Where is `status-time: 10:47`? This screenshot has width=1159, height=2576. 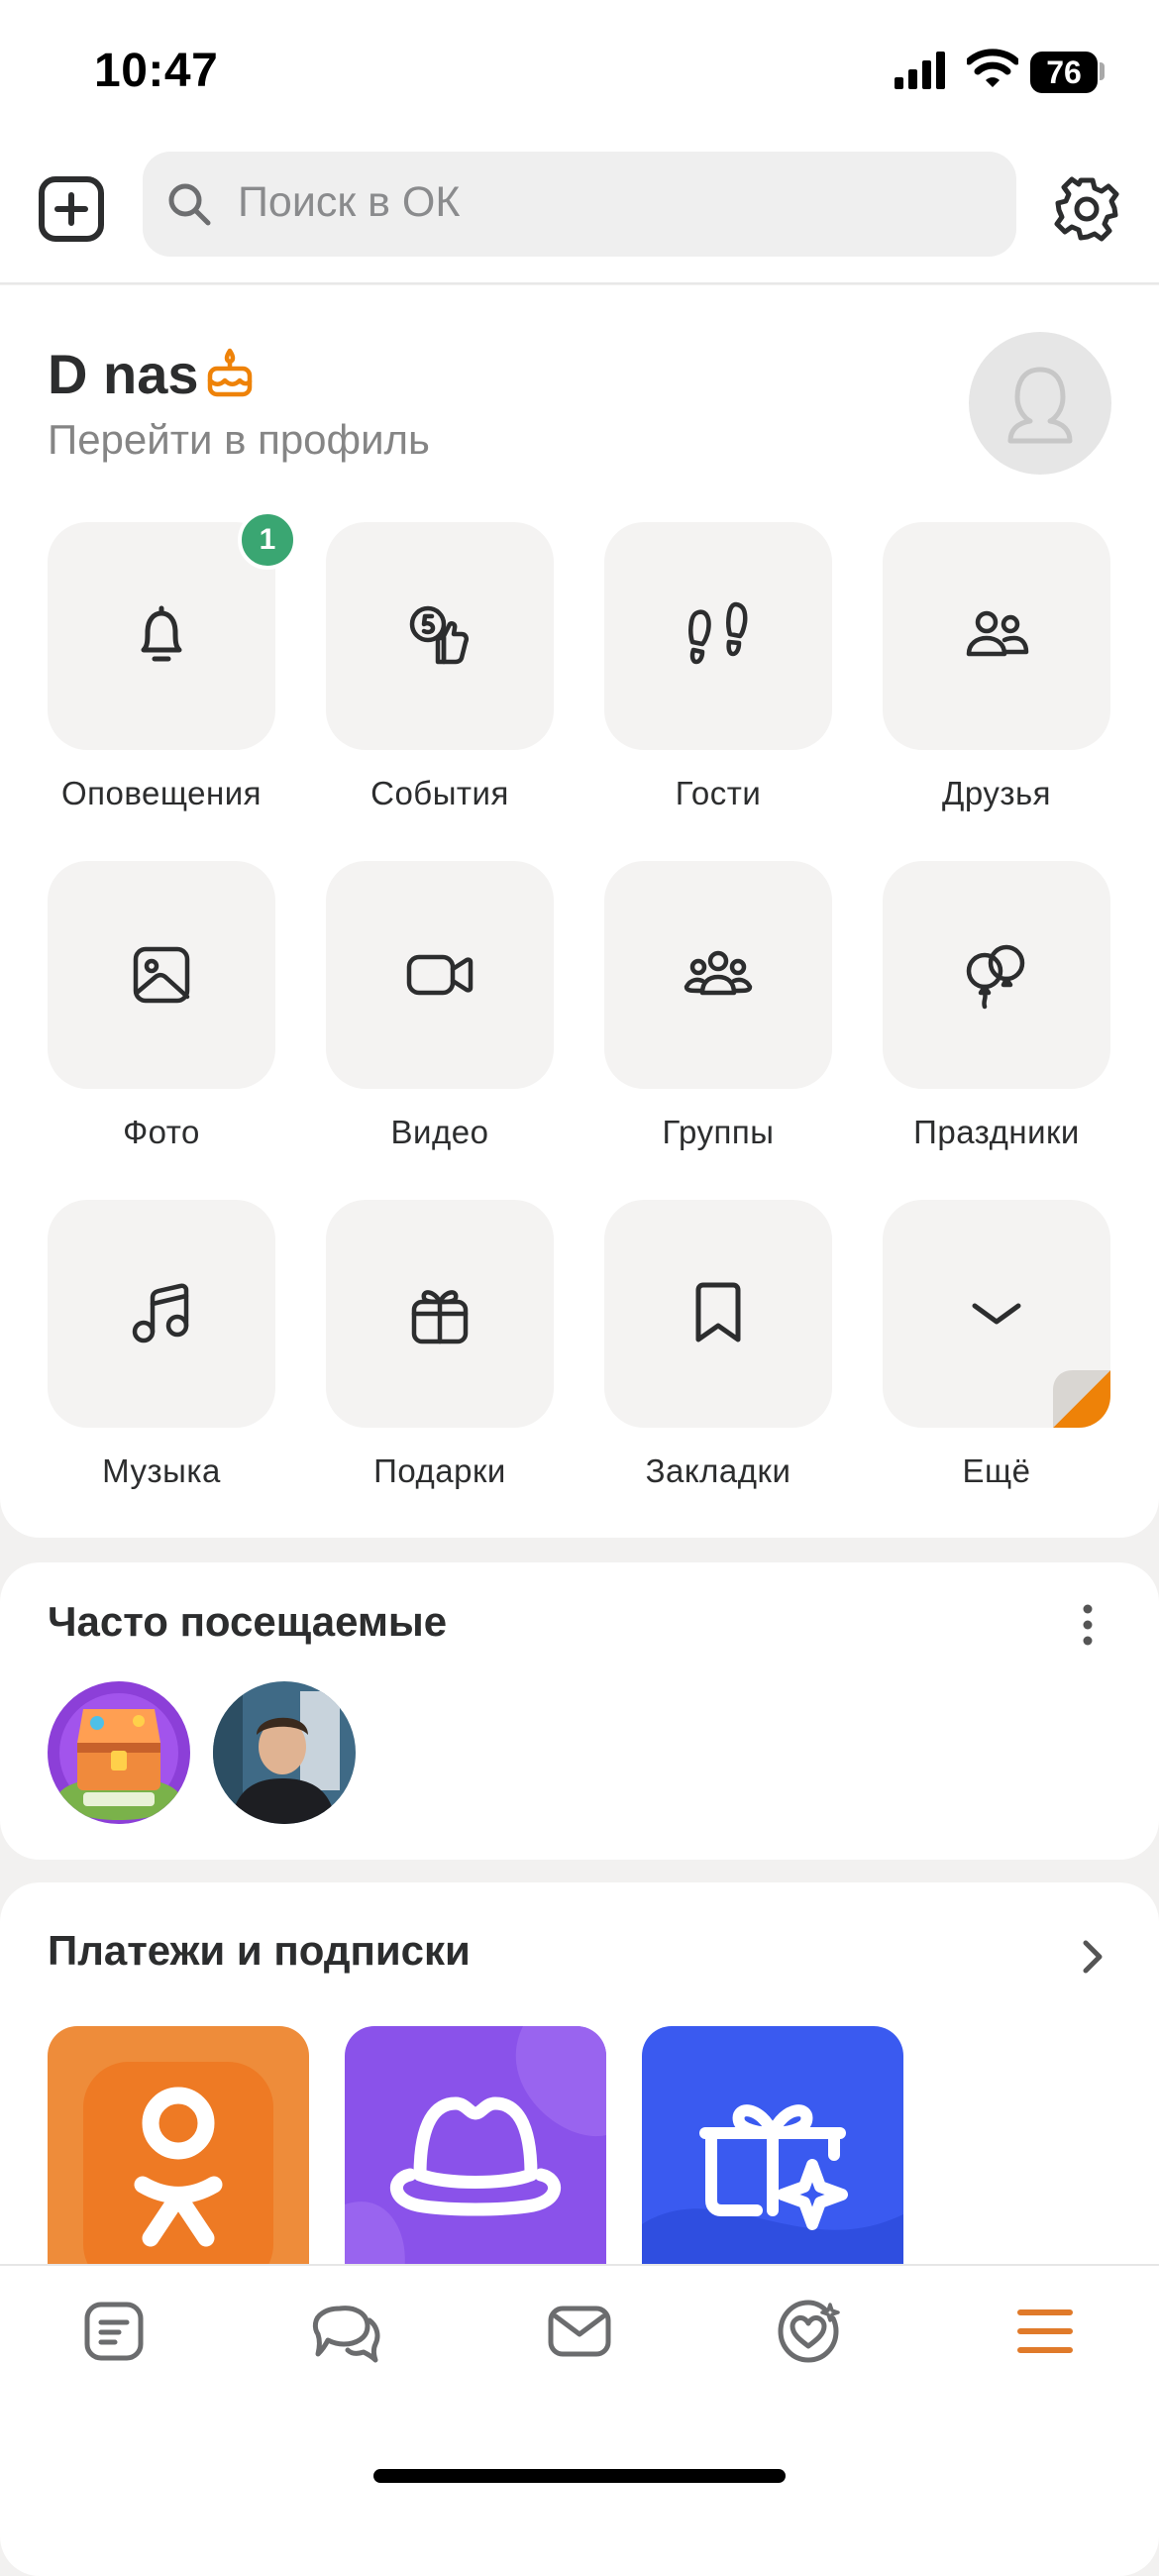
status-time: 10:47 is located at coordinates (157, 71).